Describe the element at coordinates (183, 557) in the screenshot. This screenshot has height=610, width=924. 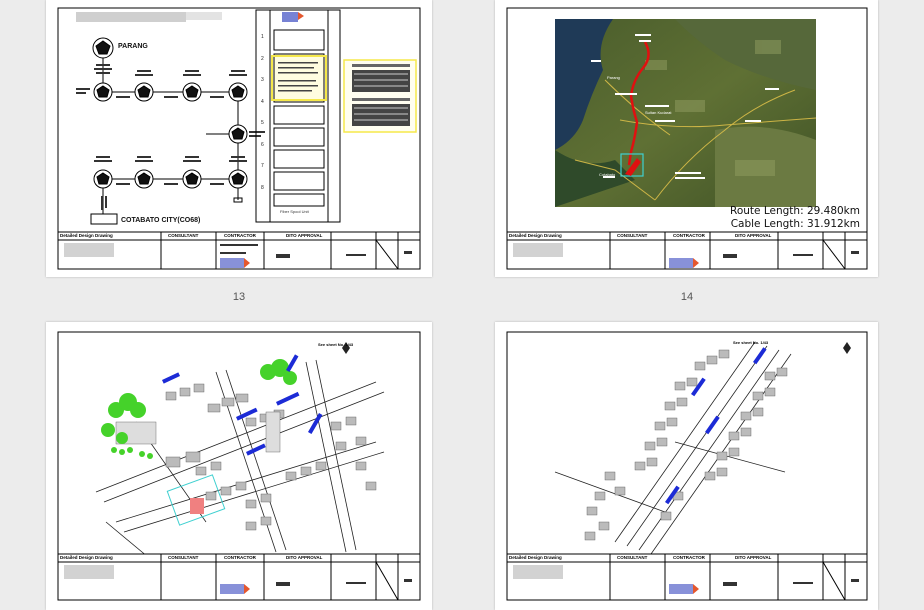
I see `titleblock-consultant-15: CONSULTANT` at that location.